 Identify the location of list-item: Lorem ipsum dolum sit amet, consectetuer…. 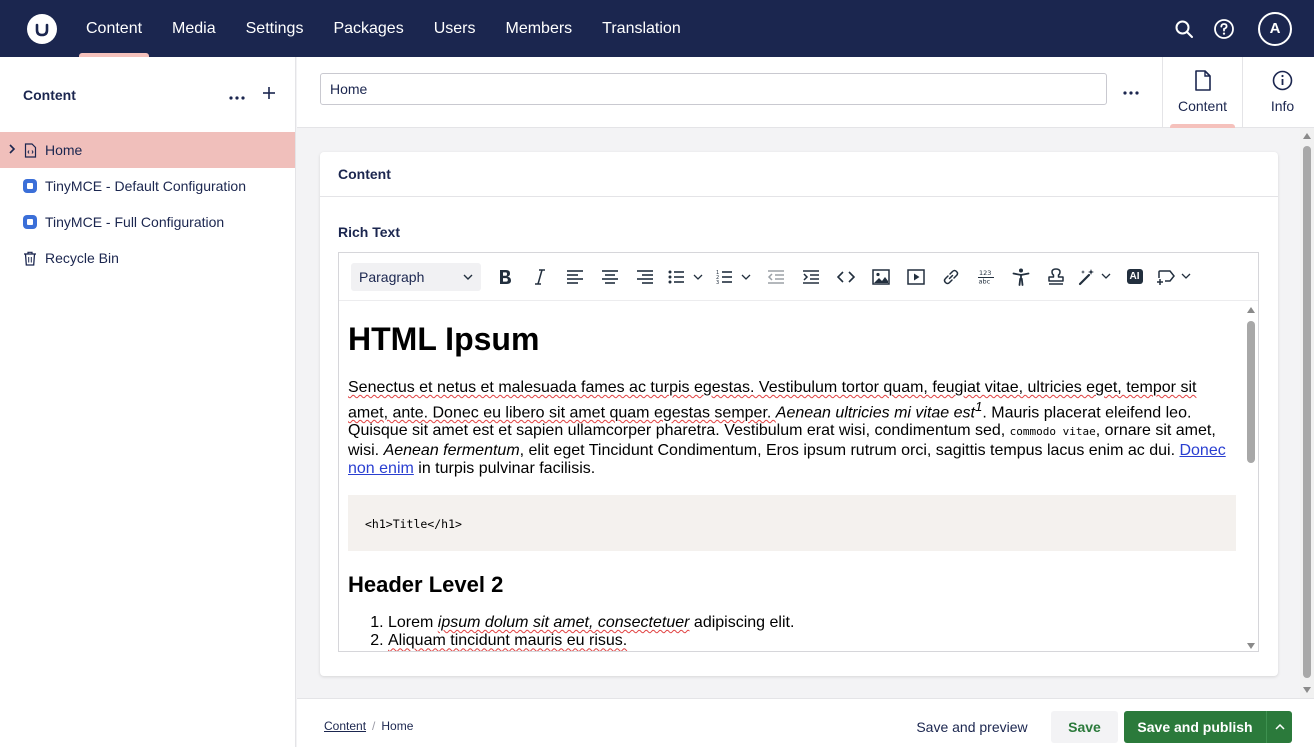
(816, 623).